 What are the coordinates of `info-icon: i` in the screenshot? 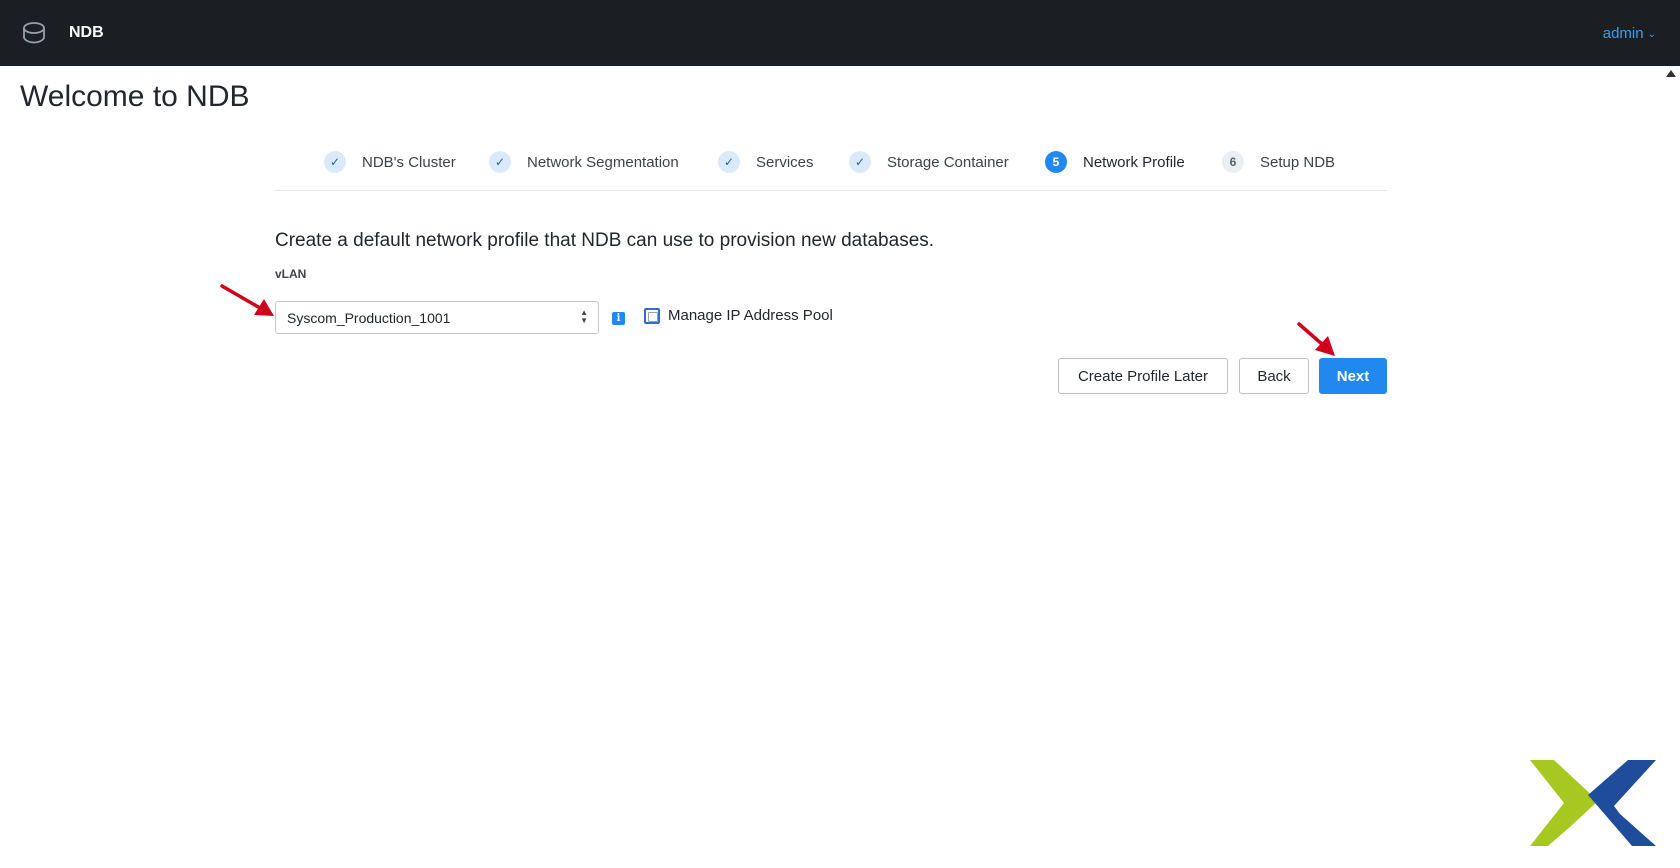 It's located at (618, 318).